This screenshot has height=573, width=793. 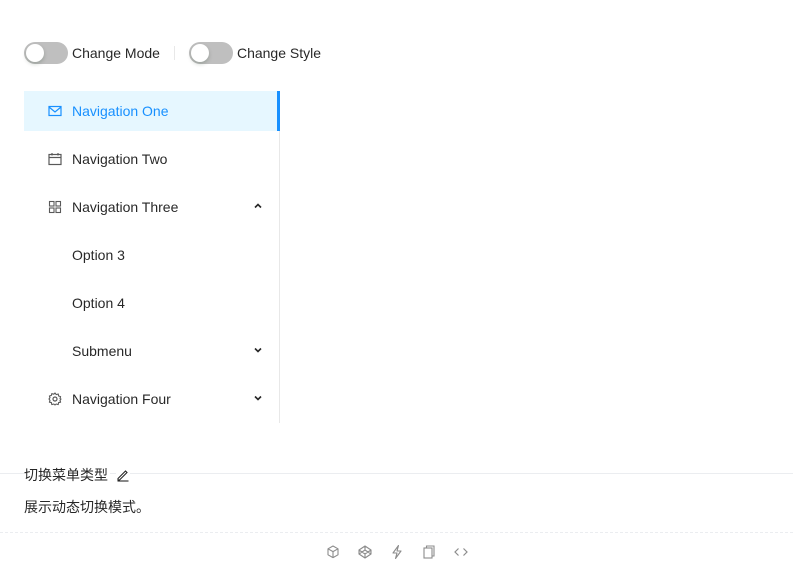 What do you see at coordinates (125, 207) in the screenshot?
I see `submenu-label: Navigation Three` at bounding box center [125, 207].